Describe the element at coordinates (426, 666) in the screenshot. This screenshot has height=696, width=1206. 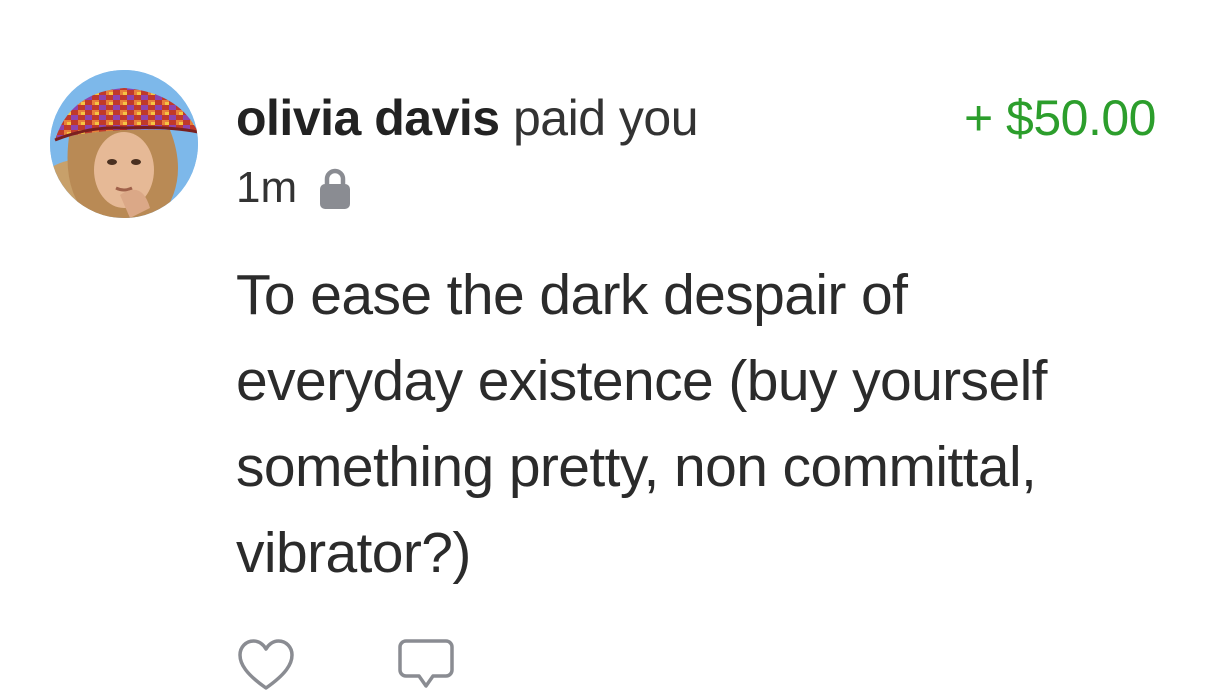
I see `comment-icon` at that location.